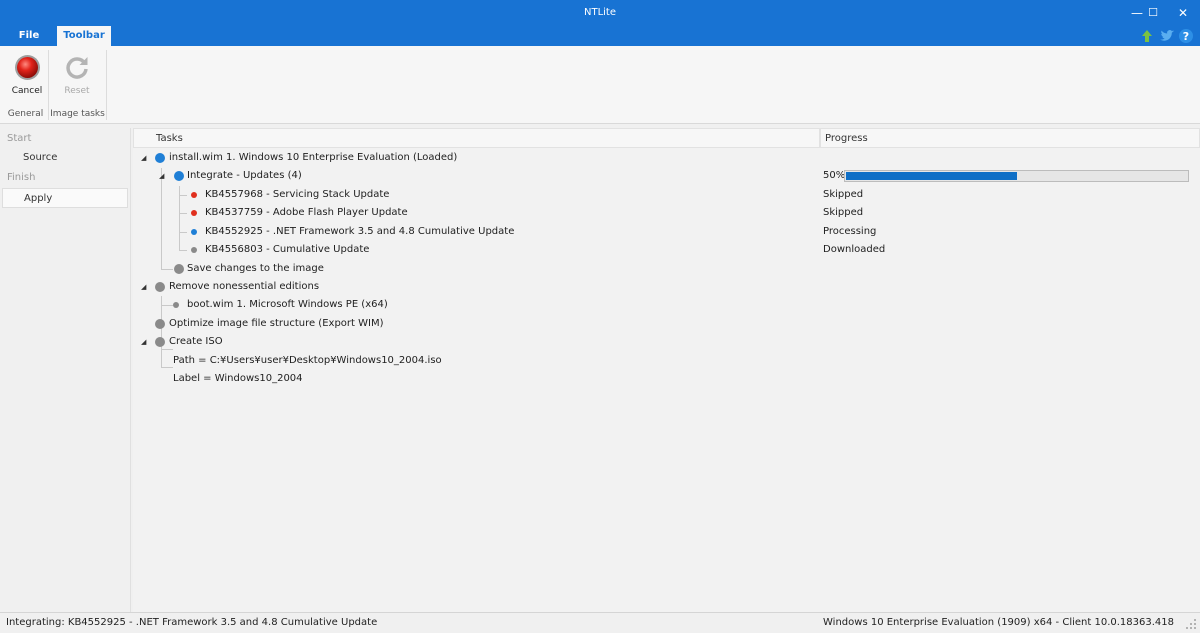  What do you see at coordinates (65, 198) in the screenshot?
I see `nav-item-apply: Apply` at bounding box center [65, 198].